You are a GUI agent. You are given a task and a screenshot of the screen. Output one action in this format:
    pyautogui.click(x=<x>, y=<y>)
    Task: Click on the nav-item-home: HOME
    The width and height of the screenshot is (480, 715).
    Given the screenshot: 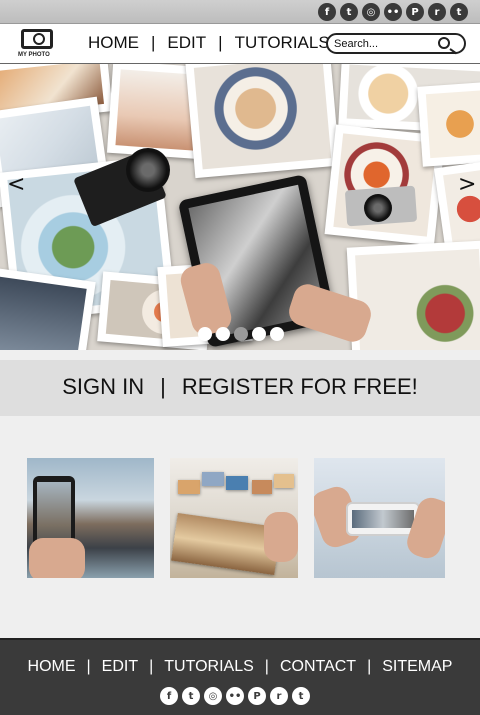 What is the action you would take?
    pyautogui.click(x=113, y=43)
    